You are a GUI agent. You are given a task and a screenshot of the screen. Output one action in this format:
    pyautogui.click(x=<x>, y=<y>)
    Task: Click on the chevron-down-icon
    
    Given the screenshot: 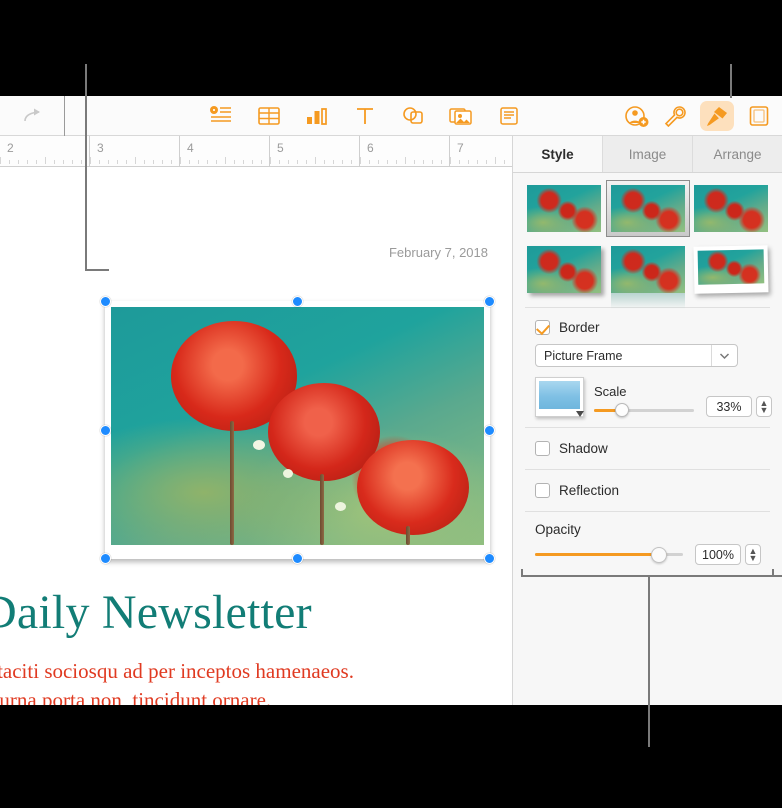 What is the action you would take?
    pyautogui.click(x=724, y=355)
    